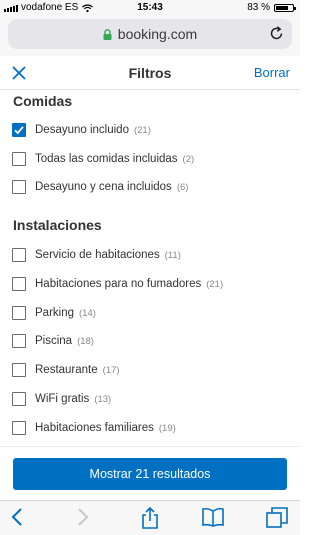 This screenshot has width=320, height=535. Describe the element at coordinates (271, 7) in the screenshot. I see `status-right: 83 %` at that location.